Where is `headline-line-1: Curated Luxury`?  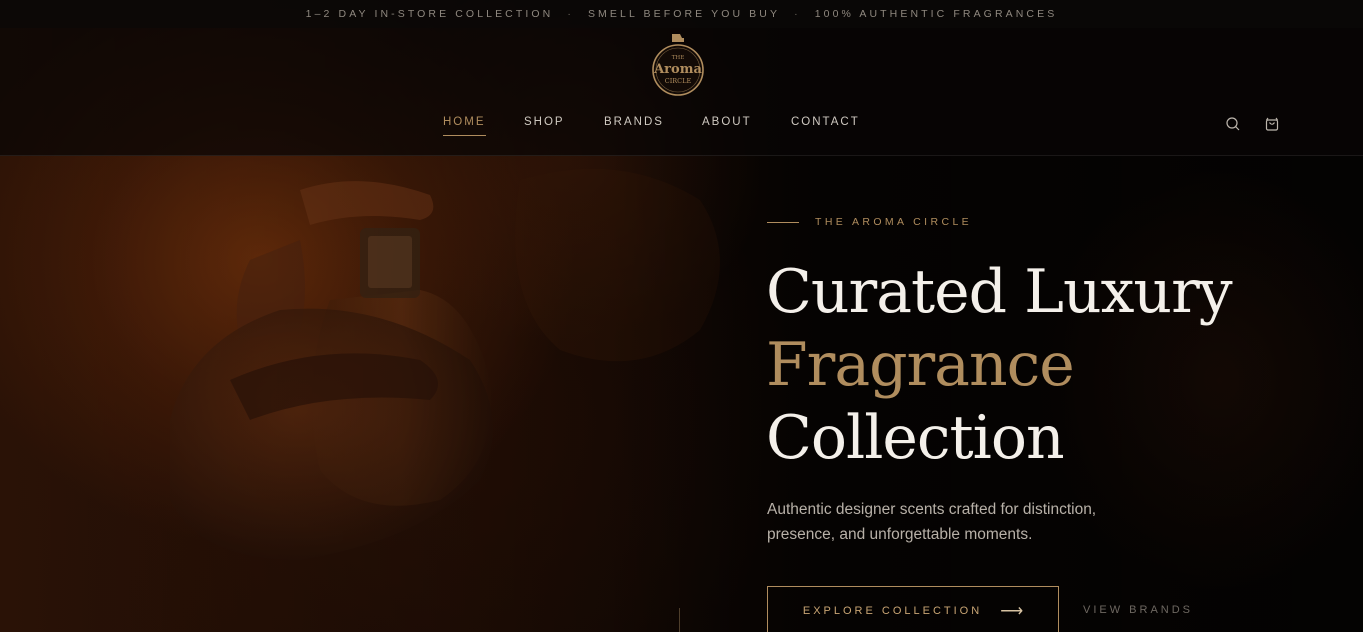 headline-line-1: Curated Luxury is located at coordinates (999, 292).